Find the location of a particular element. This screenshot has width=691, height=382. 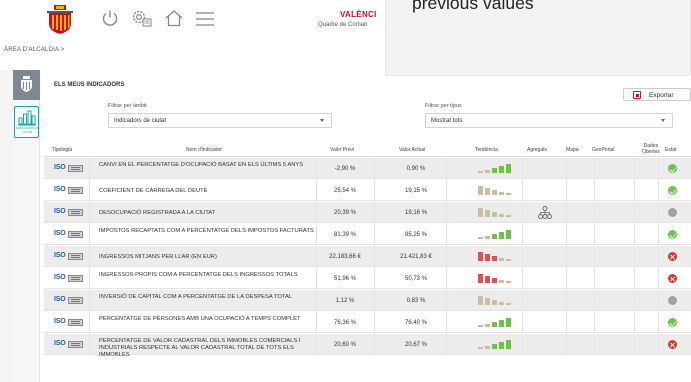

export-button: Exportar is located at coordinates (657, 94).